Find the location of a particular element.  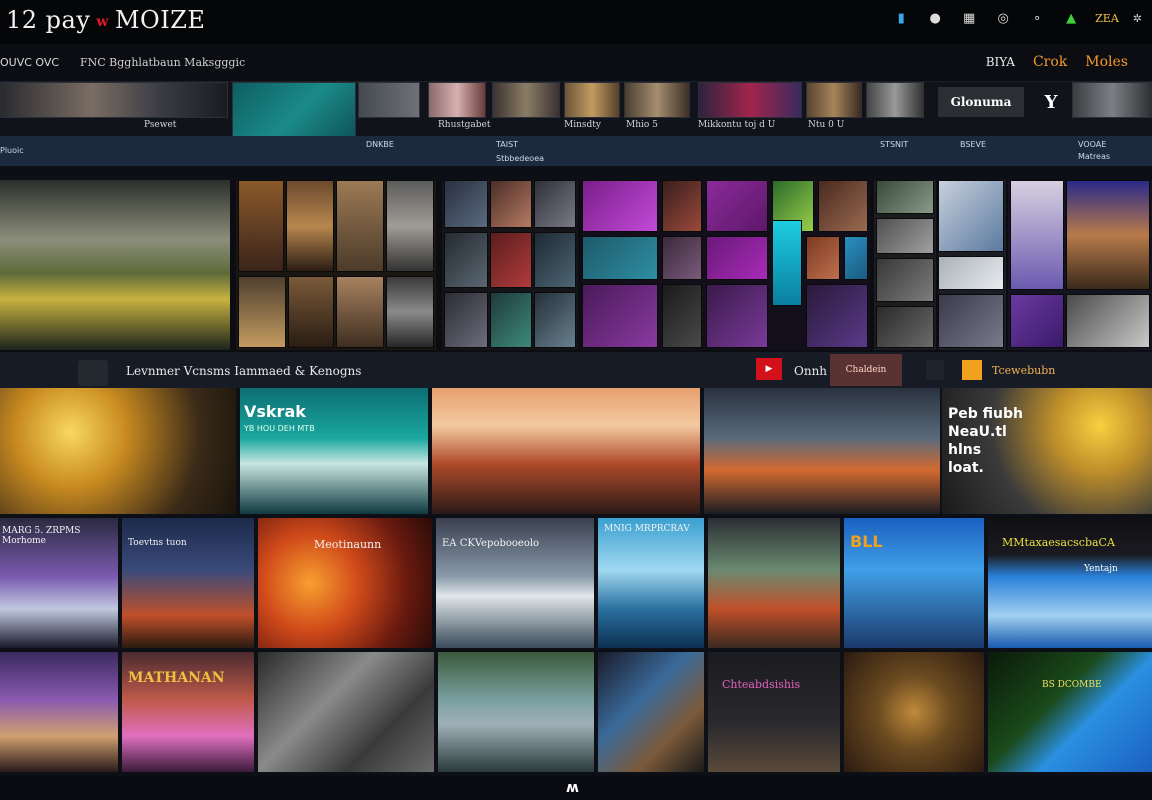

collage-landscape is located at coordinates (115, 265).